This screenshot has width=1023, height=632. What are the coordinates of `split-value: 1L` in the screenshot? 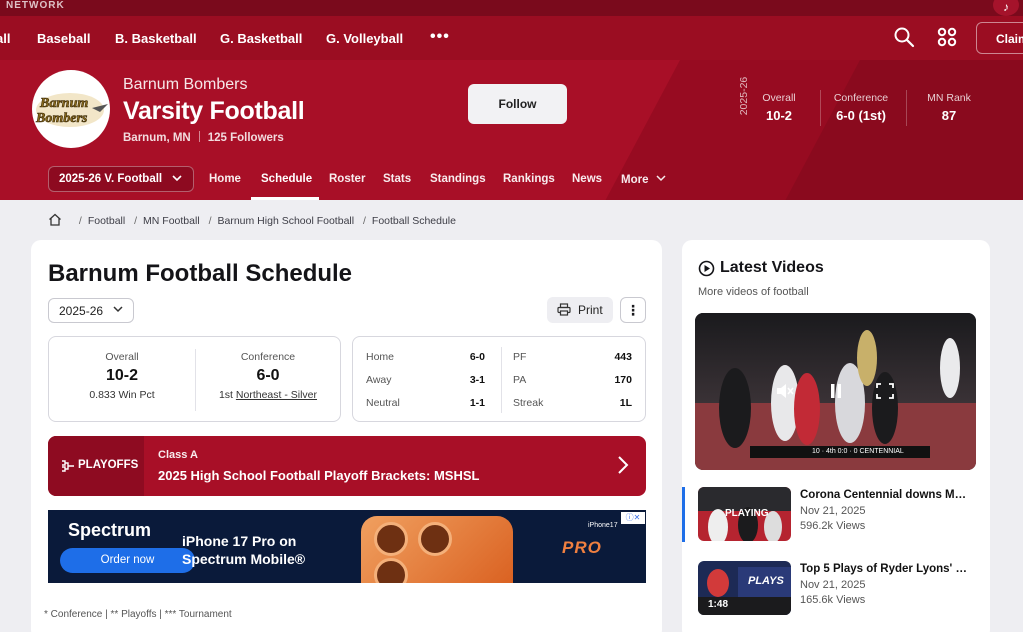 It's located at (625, 403).